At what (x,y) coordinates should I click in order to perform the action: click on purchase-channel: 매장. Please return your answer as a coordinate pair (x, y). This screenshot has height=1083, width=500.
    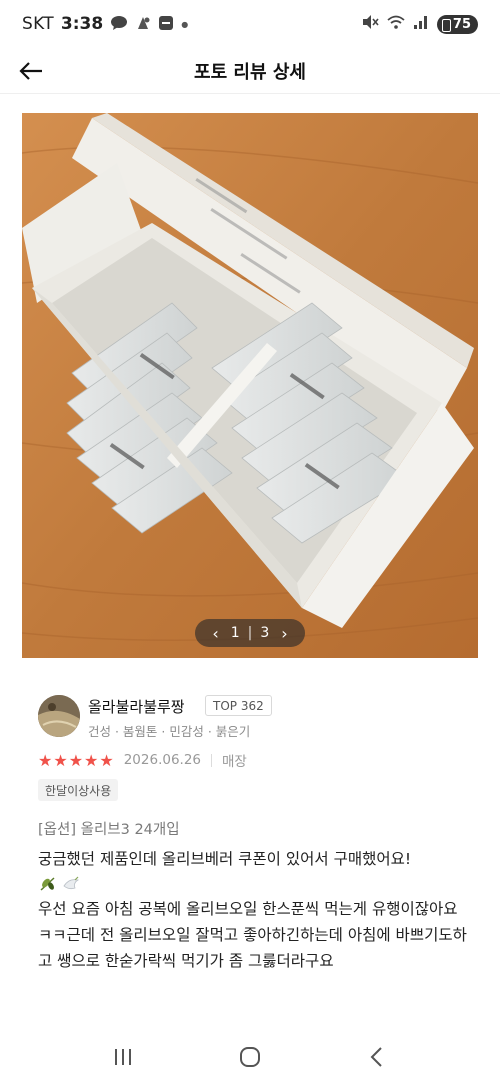
    Looking at the image, I should click on (234, 762).